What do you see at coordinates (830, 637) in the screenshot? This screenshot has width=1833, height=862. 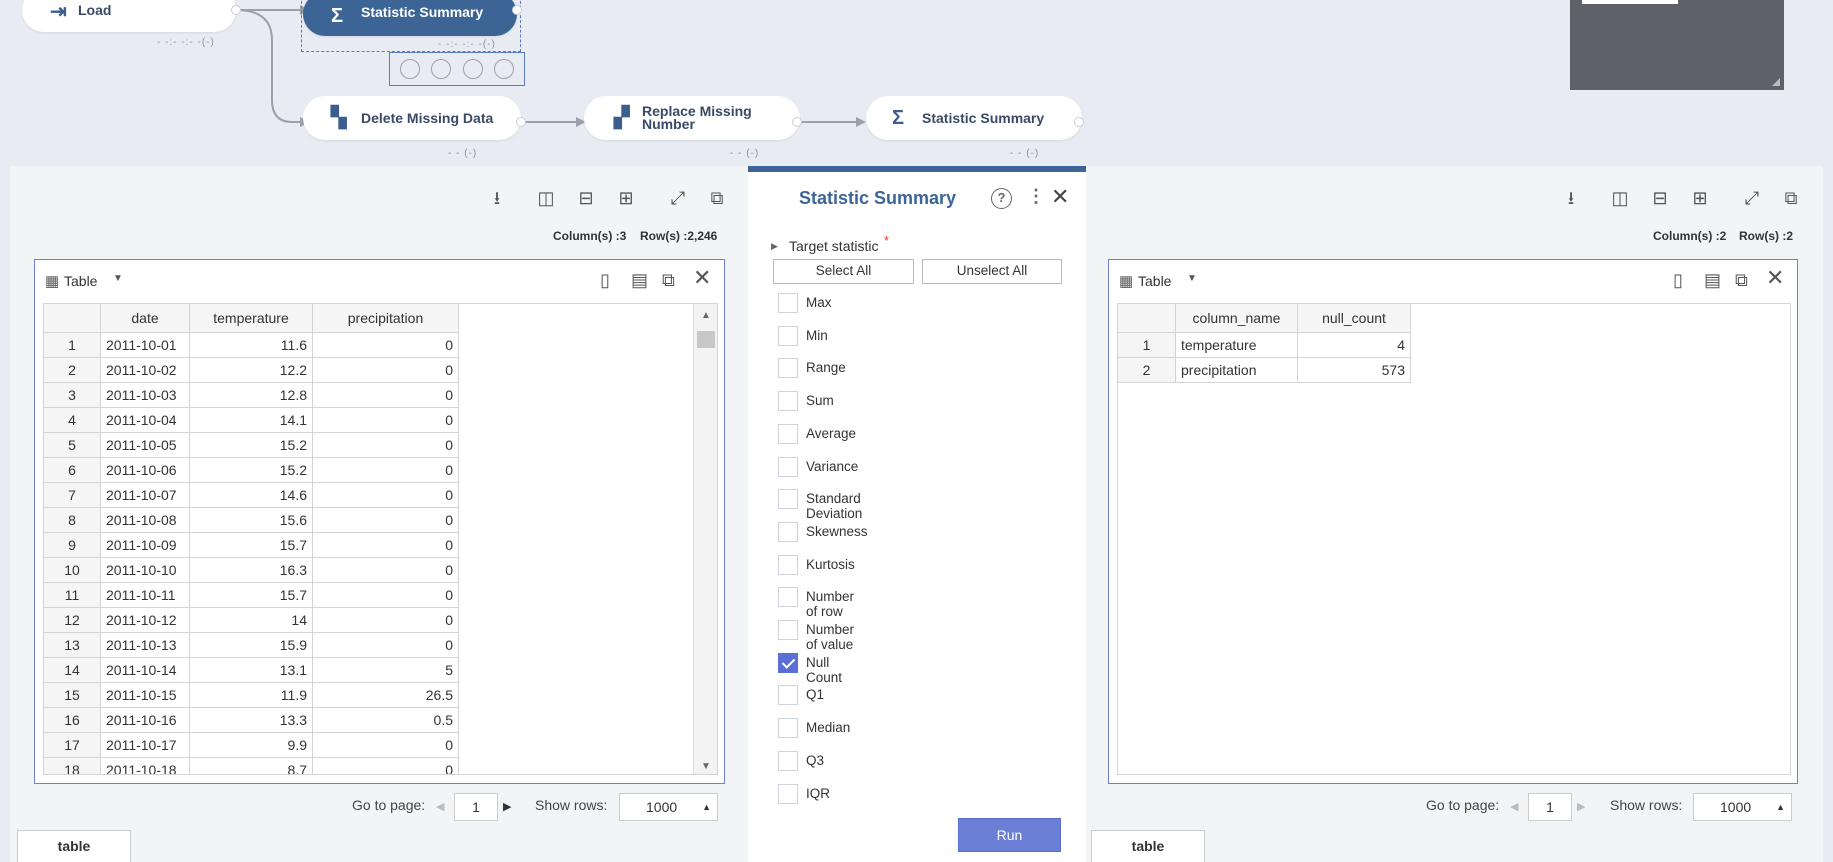 I see `statistic-option-label: Number of value` at bounding box center [830, 637].